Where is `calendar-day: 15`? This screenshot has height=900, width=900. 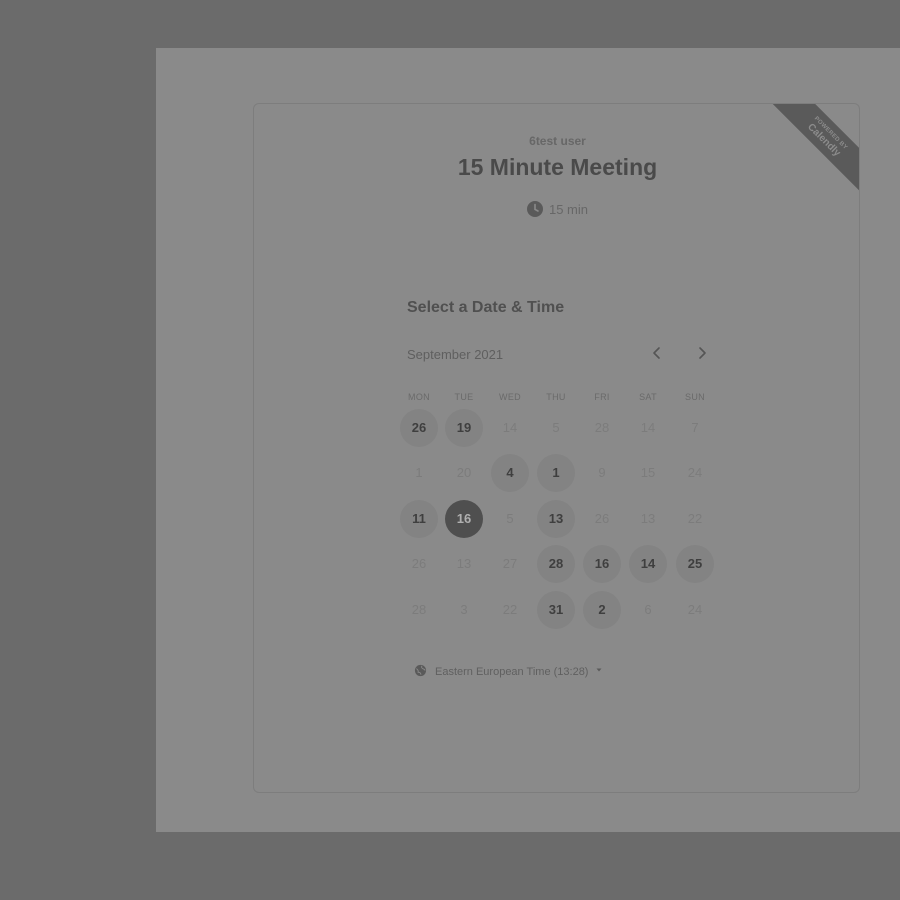
calendar-day: 15 is located at coordinates (648, 472).